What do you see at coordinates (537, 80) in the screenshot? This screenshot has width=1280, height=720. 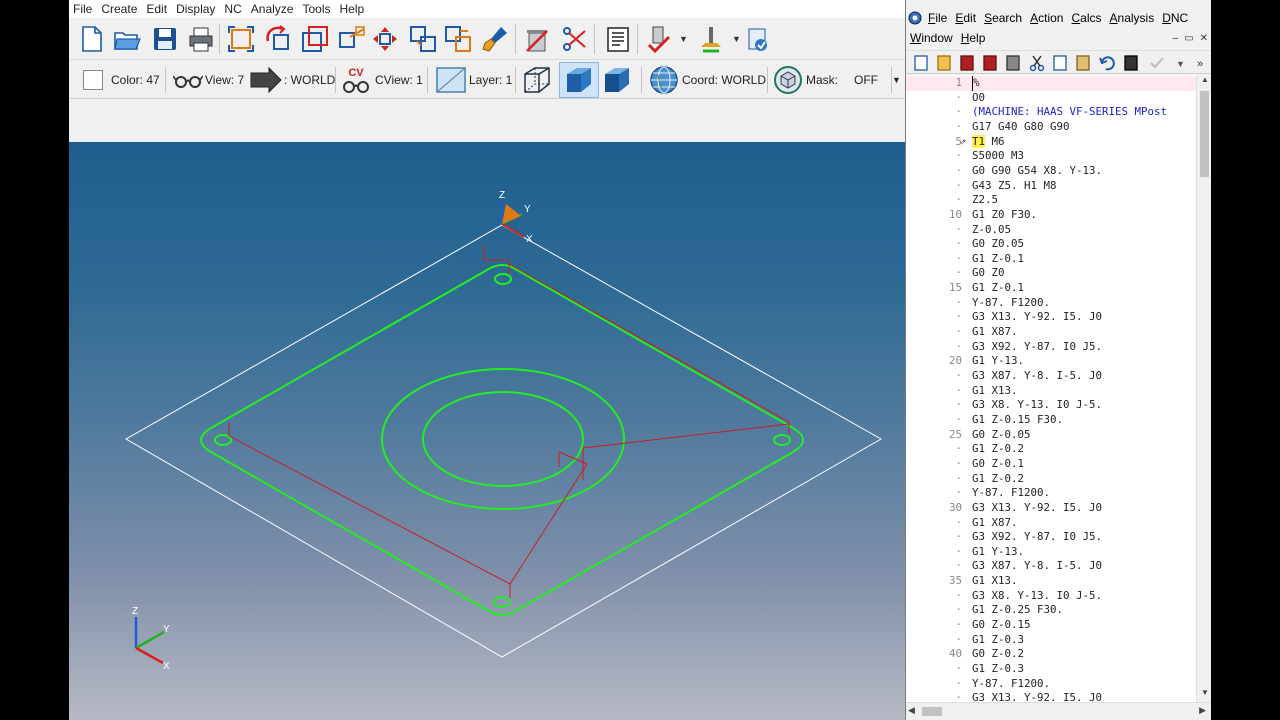 I see `wireframe-button` at bounding box center [537, 80].